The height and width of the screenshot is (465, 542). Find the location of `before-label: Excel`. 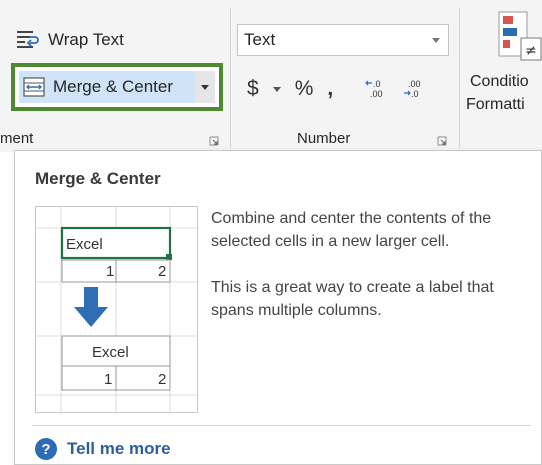

before-label: Excel is located at coordinates (84, 244).